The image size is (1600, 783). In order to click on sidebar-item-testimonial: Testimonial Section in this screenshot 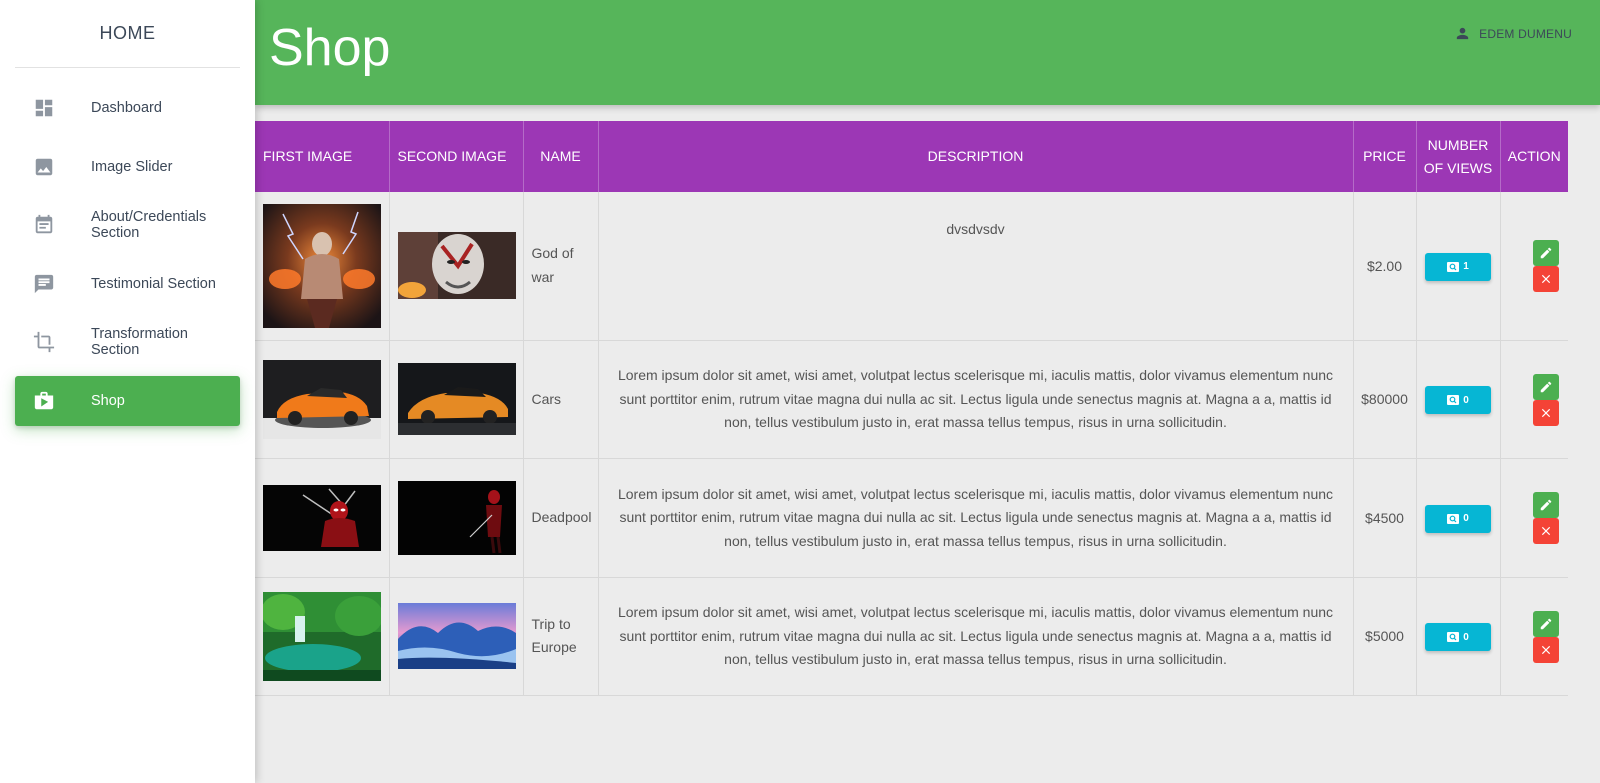, I will do `click(127, 284)`.